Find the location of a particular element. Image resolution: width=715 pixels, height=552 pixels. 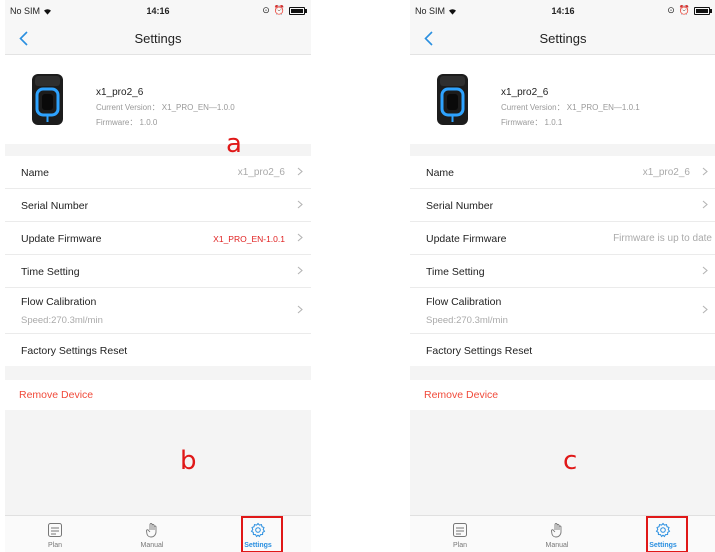

current-version: Current Version： X1_PRO_EN—1.0.1 is located at coordinates (570, 107).